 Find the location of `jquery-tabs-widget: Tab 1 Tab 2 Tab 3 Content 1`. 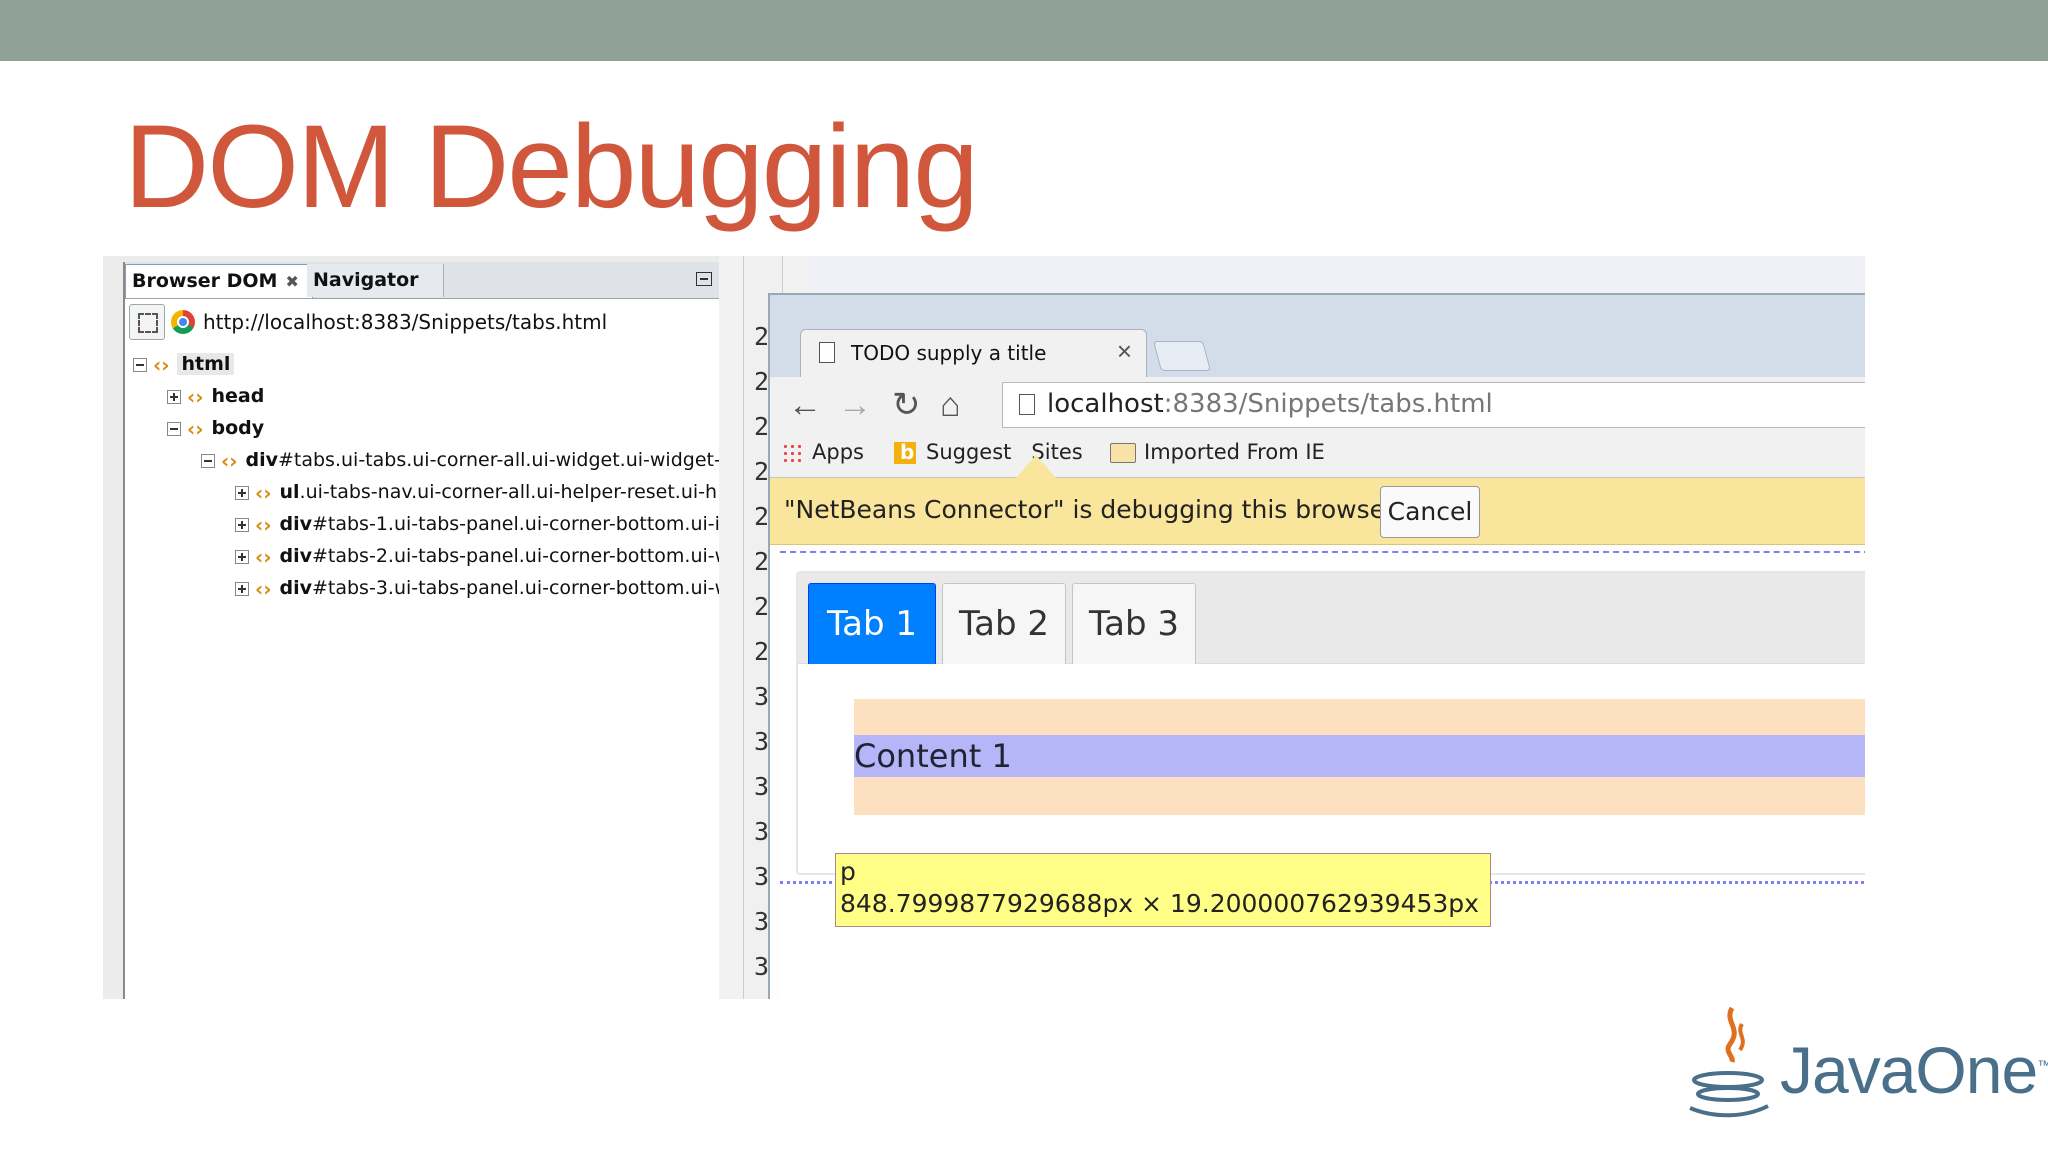

jquery-tabs-widget: Tab 1 Tab 2 Tab 3 Content 1 is located at coordinates (1330, 723).